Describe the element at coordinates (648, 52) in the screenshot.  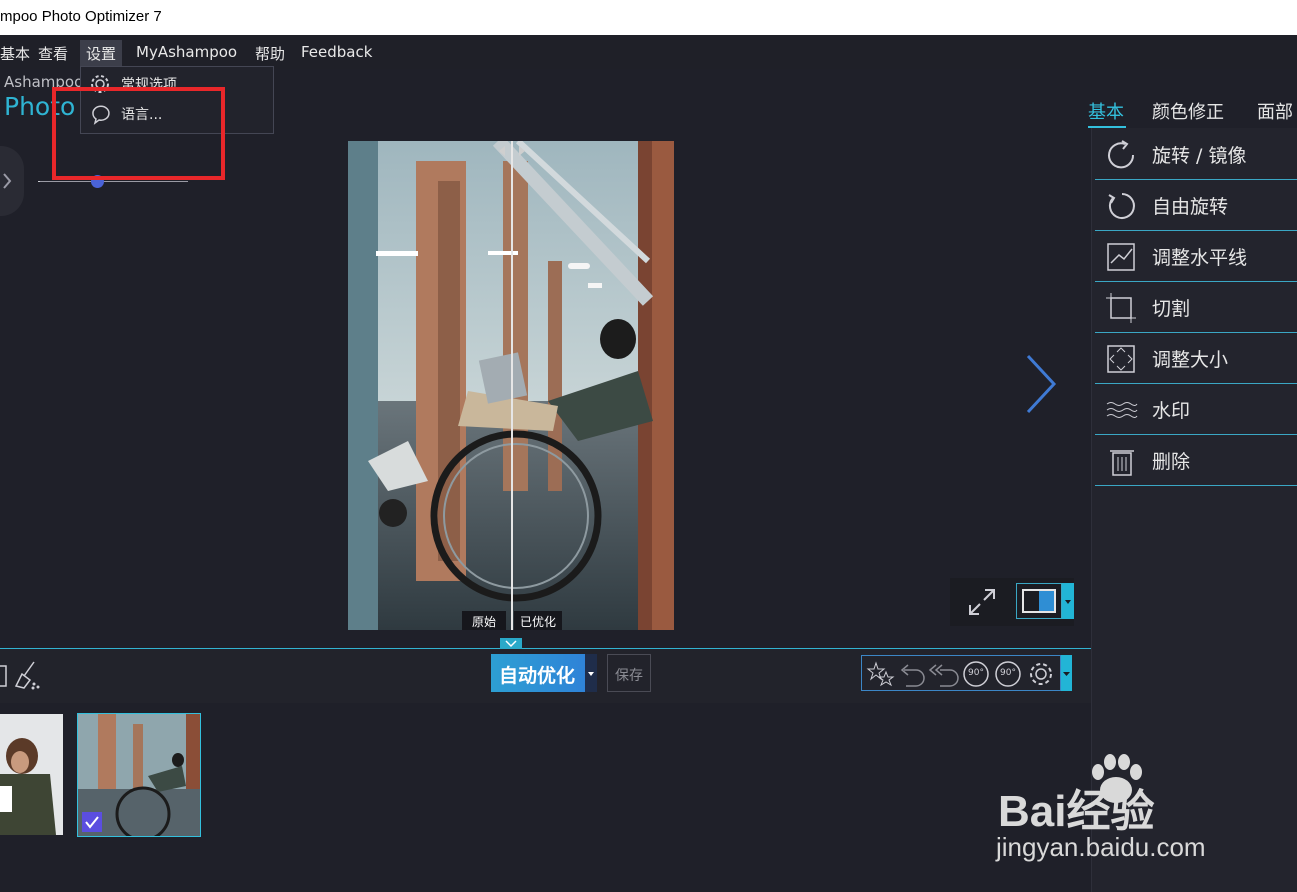
I see `menu-bar: 基本 查看 设置 MyAshampoo 帮助 Feedback` at that location.